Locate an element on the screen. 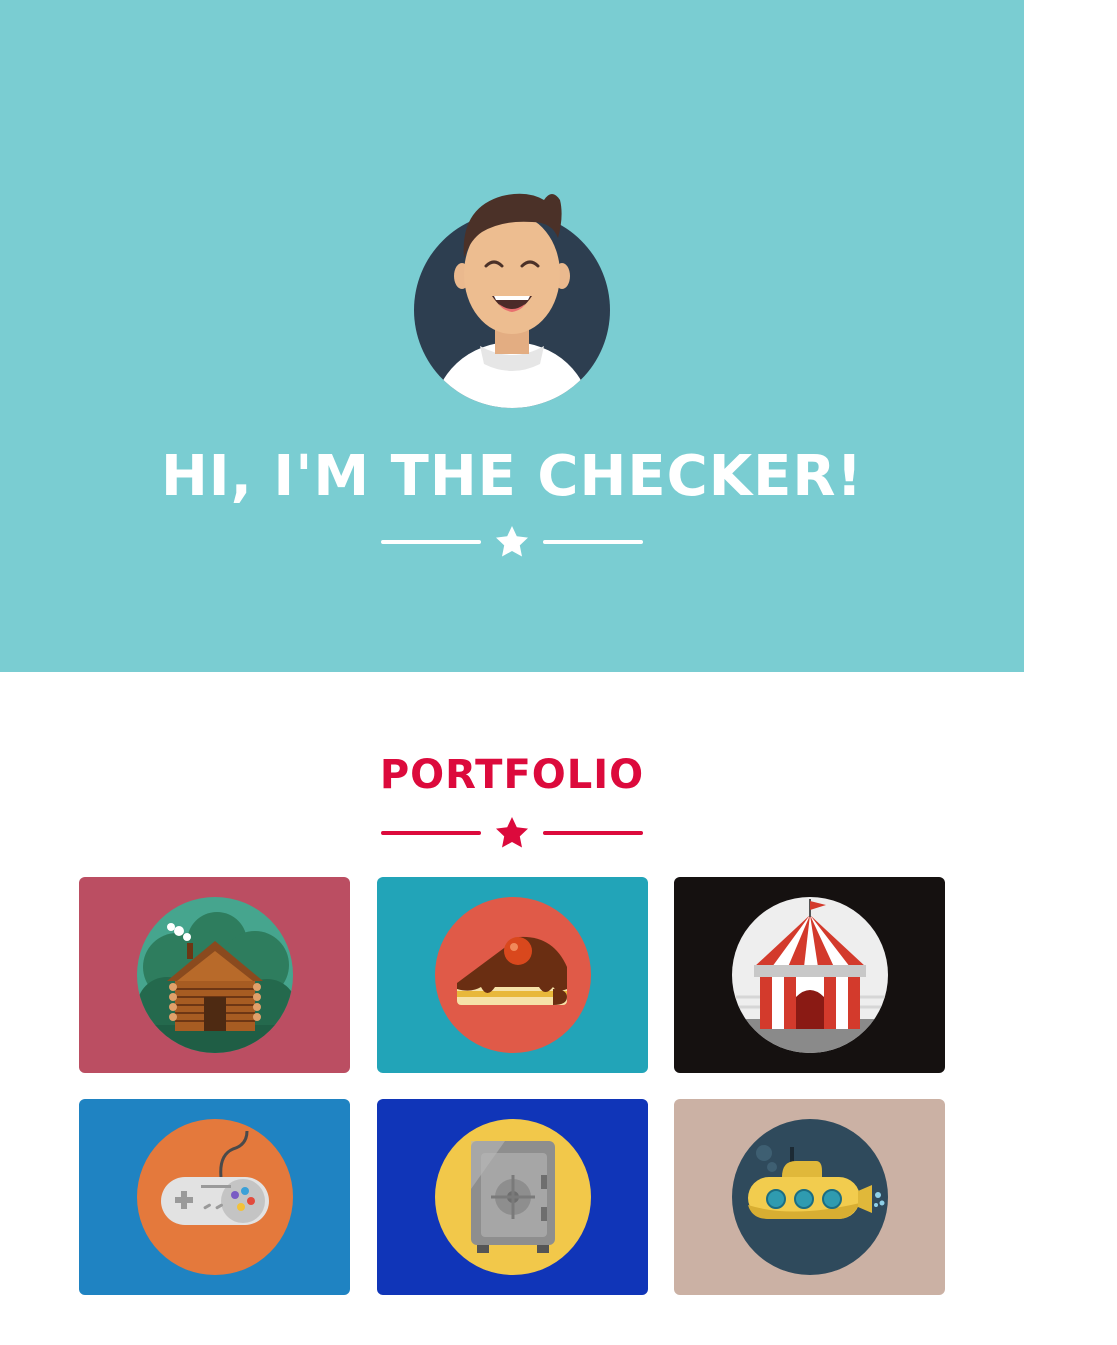 The height and width of the screenshot is (1345, 1117). portfolio-item-game is located at coordinates (214, 1197).